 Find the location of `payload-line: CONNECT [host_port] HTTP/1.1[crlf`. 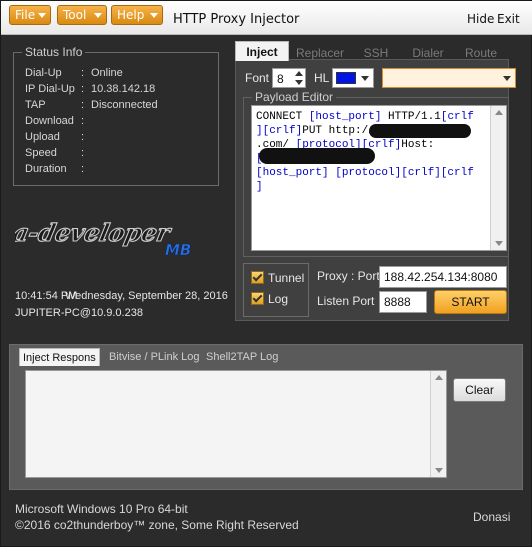

payload-line: CONNECT [host_port] HTTP/1.1[crlf is located at coordinates (379, 117).